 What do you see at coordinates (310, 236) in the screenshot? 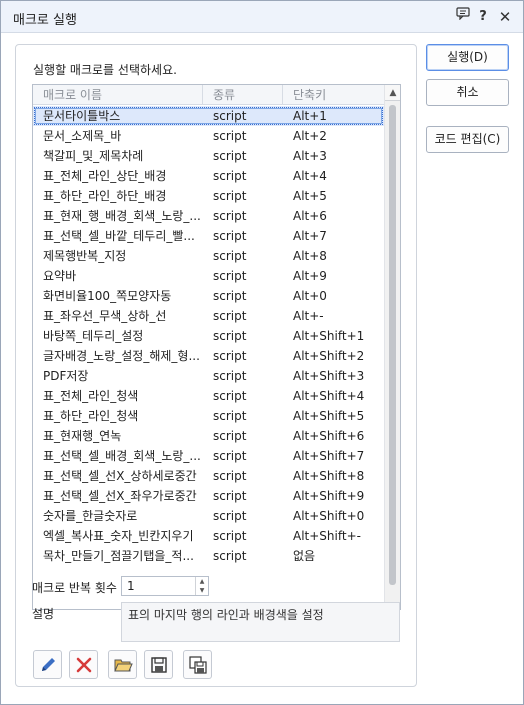
I see `macro-shortcut-cell: Alt+7` at bounding box center [310, 236].